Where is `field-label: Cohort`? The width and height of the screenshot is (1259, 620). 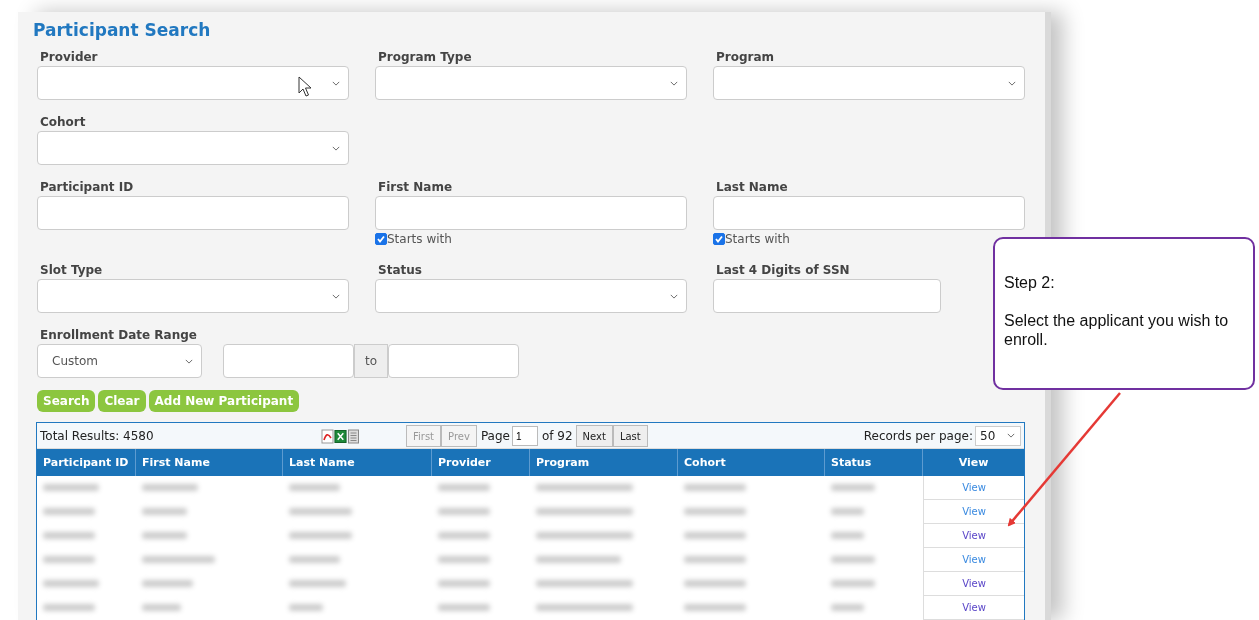 field-label: Cohort is located at coordinates (63, 122).